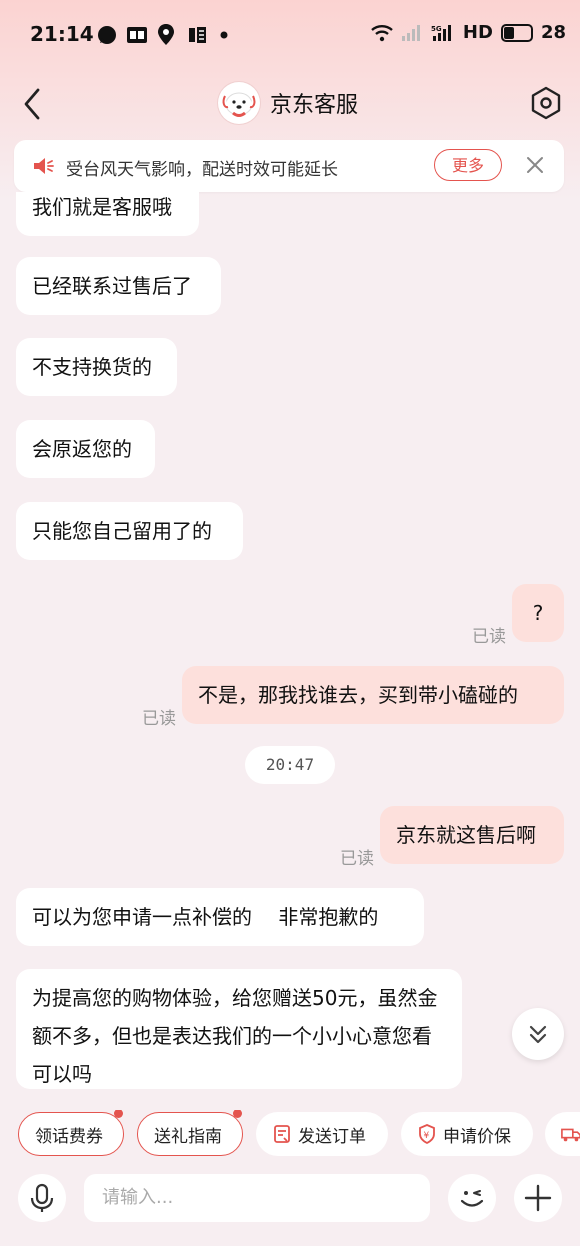 The width and height of the screenshot is (580, 1246). Describe the element at coordinates (202, 170) in the screenshot. I see `notice-text: 受台风天气影响，配送时效可能延长` at that location.